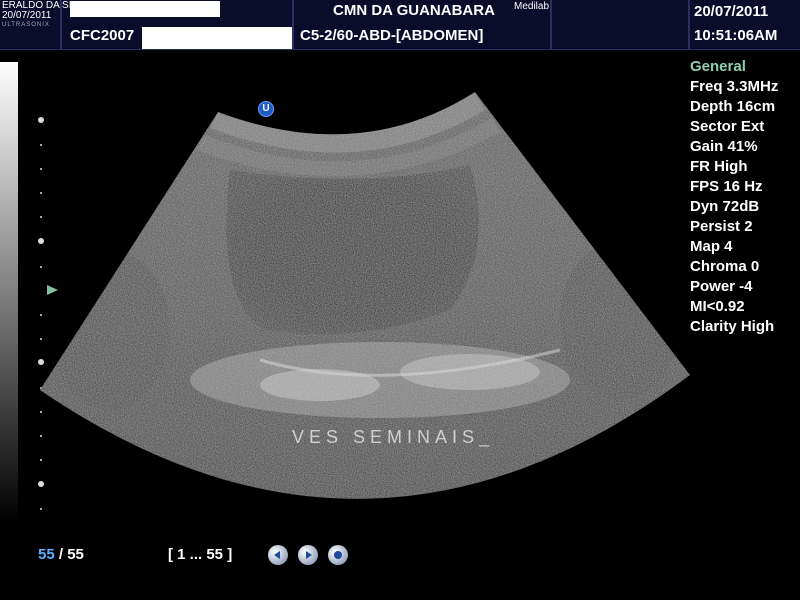 The height and width of the screenshot is (600, 800). I want to click on param-persistence: Persist 2, so click(721, 226).